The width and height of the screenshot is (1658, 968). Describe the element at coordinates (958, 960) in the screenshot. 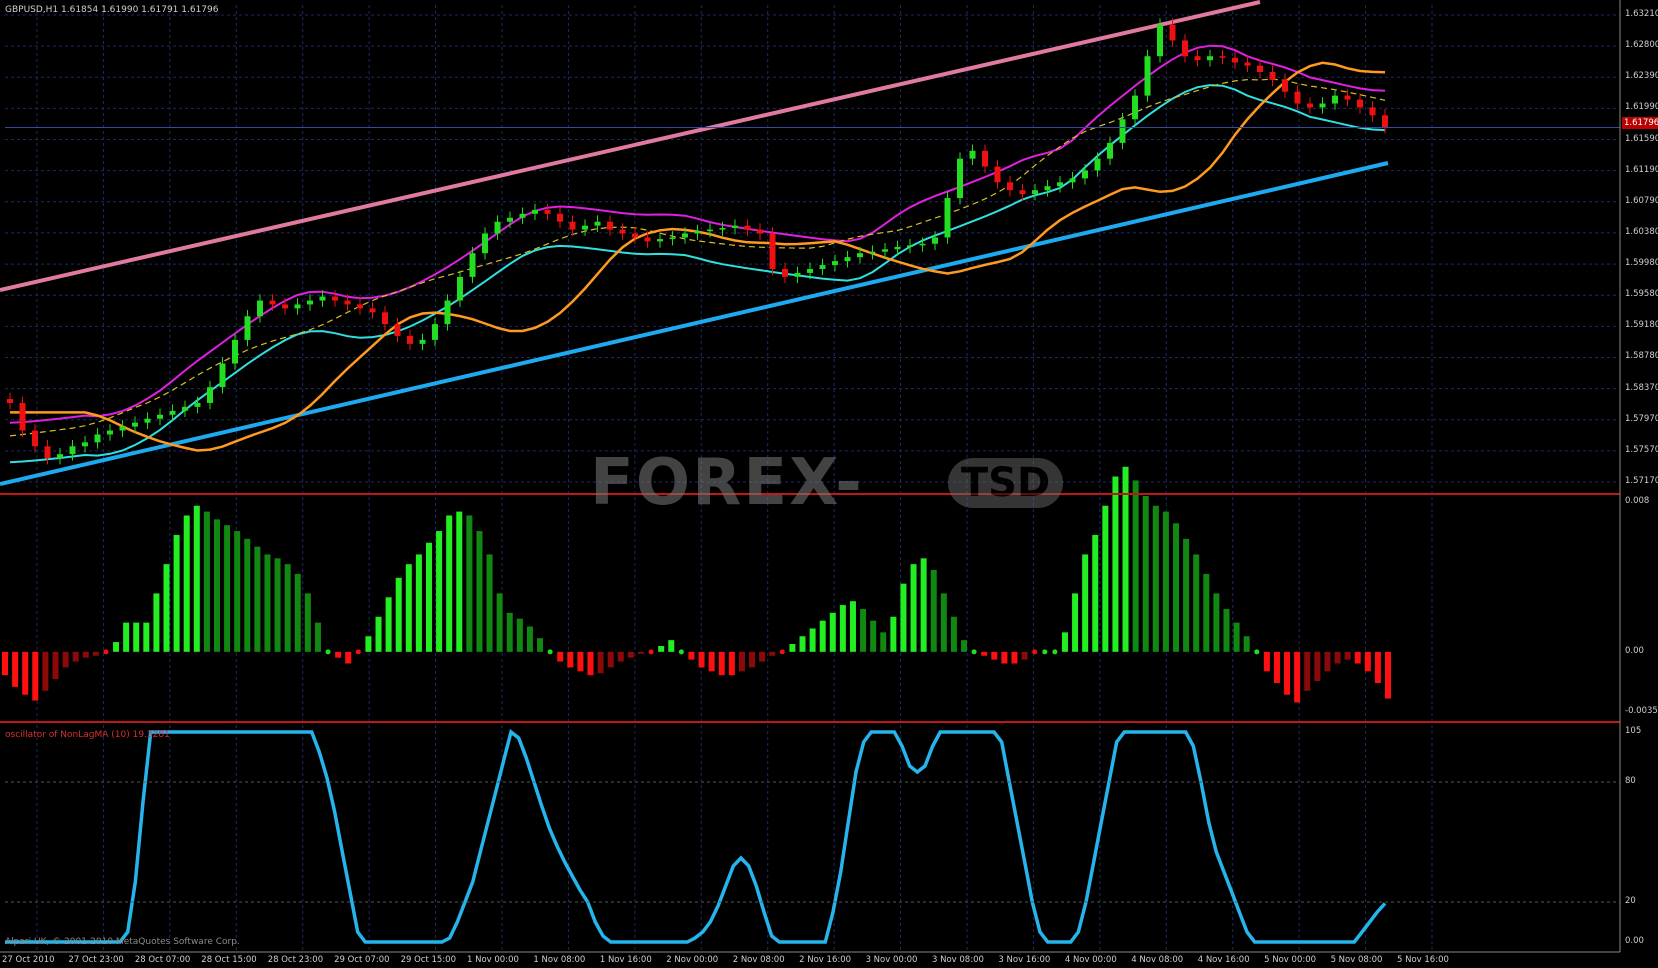

I see `time-axis-label: 3 Nov 08:00` at that location.